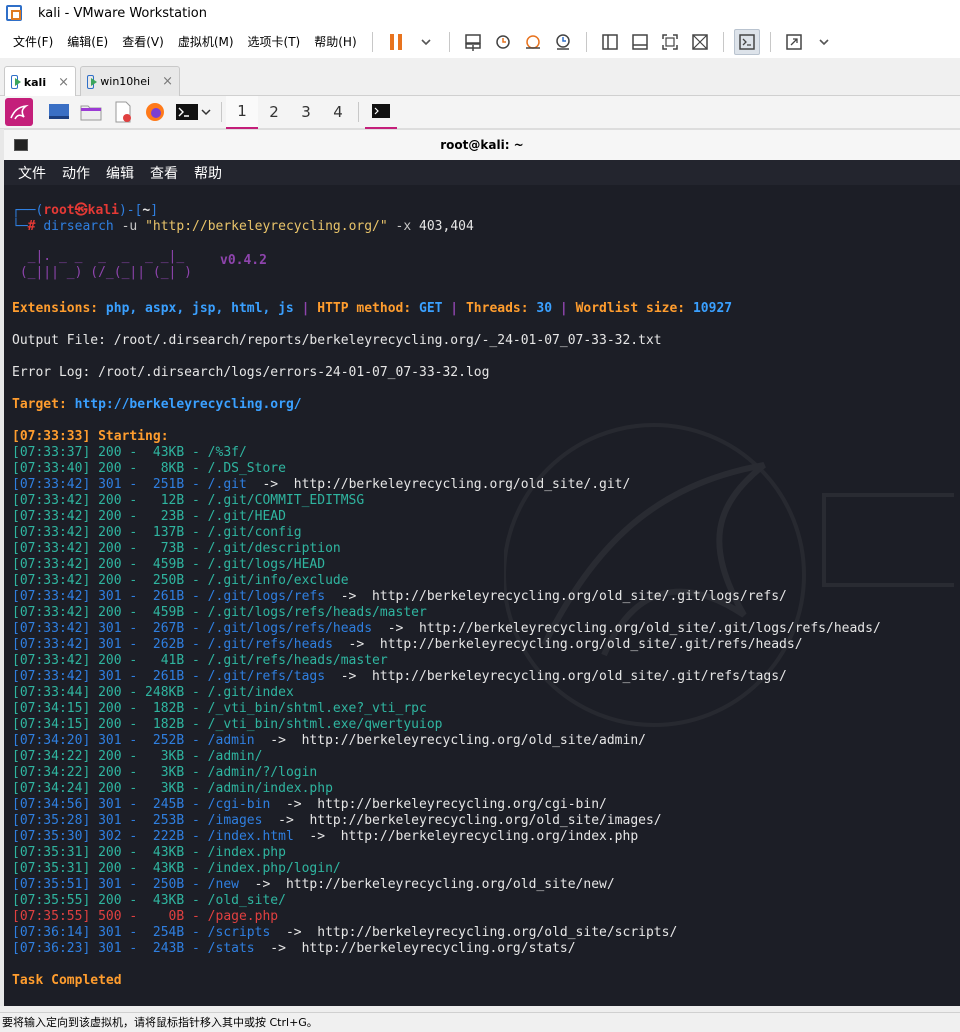 This screenshot has height=1032, width=960. Describe the element at coordinates (110, 932) in the screenshot. I see `result-meta: [07:36:14] 301 - 254B -` at that location.